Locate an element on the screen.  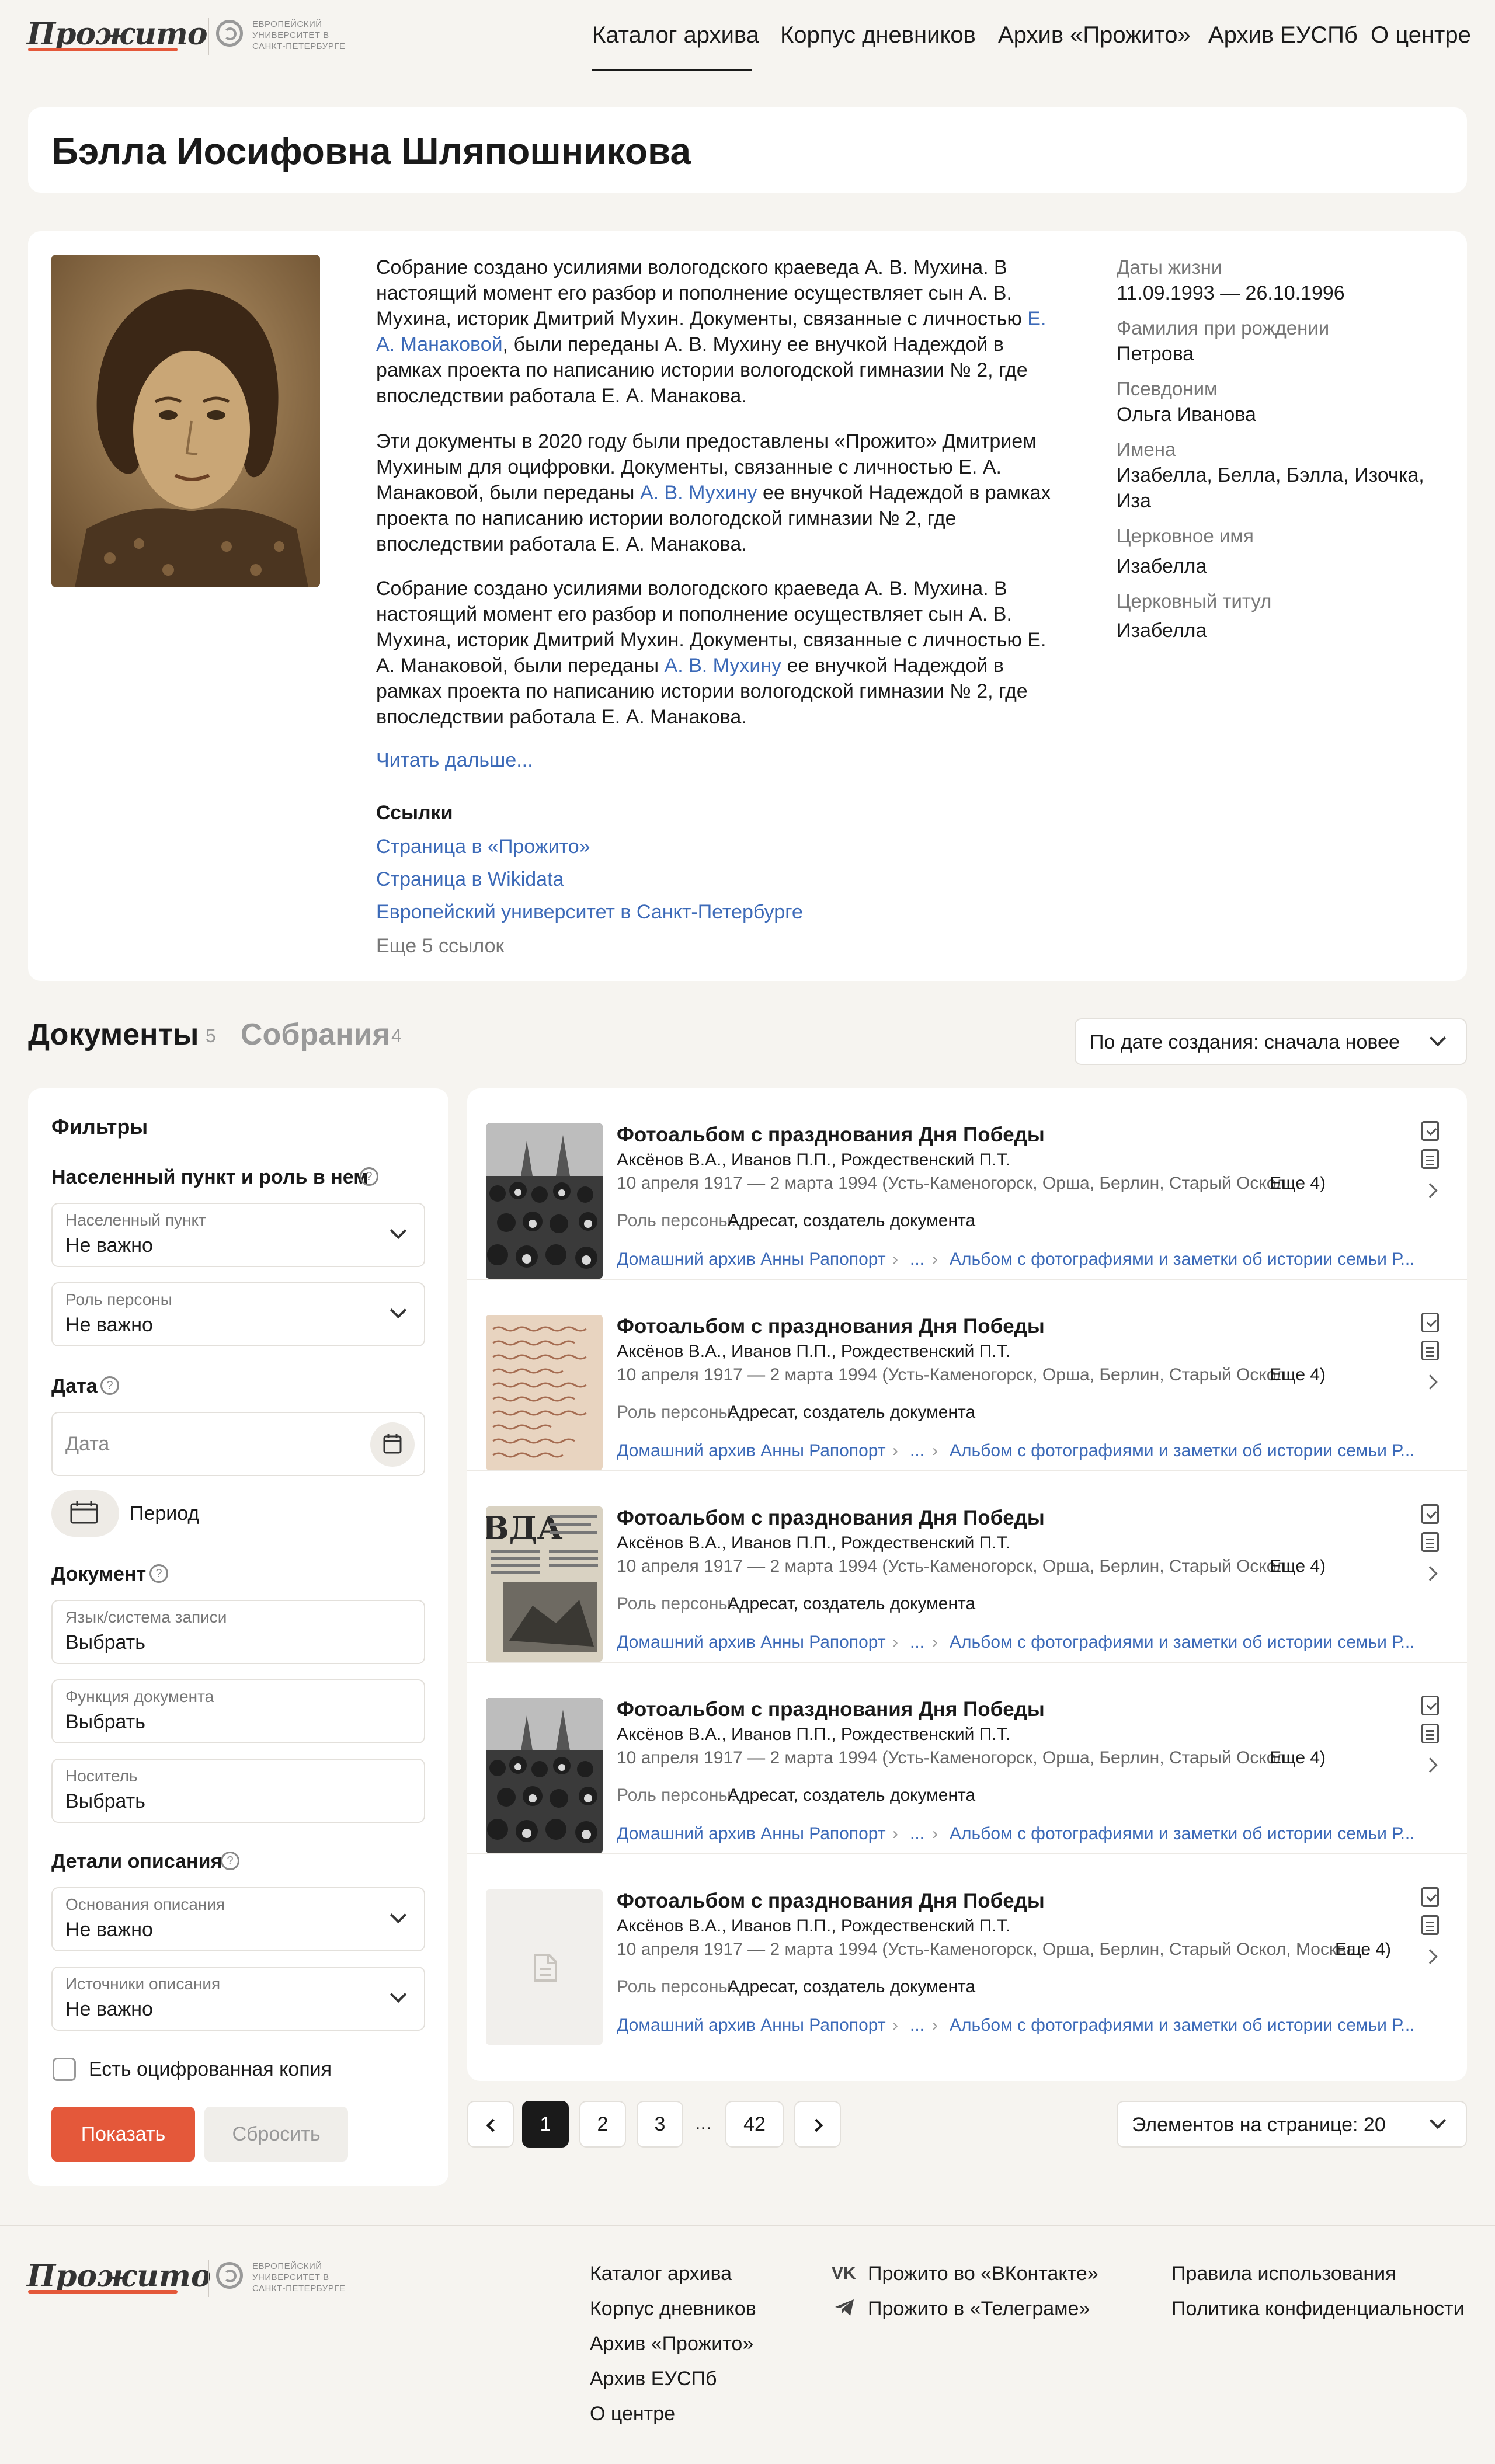
page-2-button: 2 is located at coordinates (602, 2124).